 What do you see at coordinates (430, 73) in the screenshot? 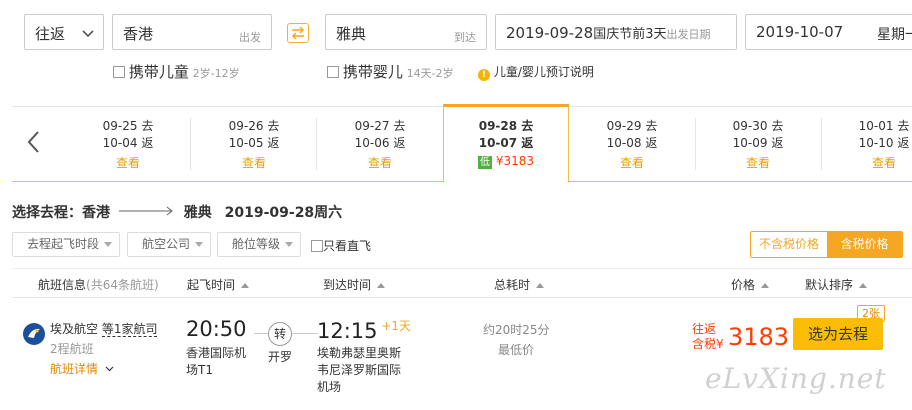
I see `infant-age: 14天-2岁` at bounding box center [430, 73].